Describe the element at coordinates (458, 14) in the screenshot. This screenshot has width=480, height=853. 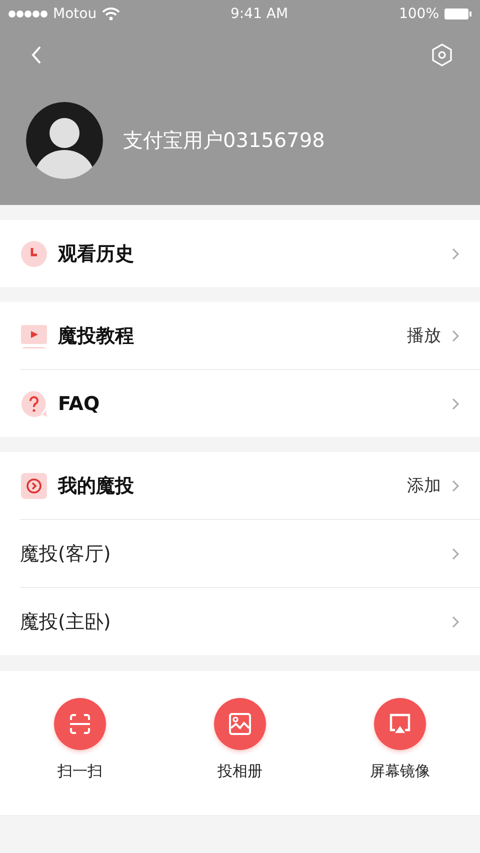
I see `battery-icon` at that location.